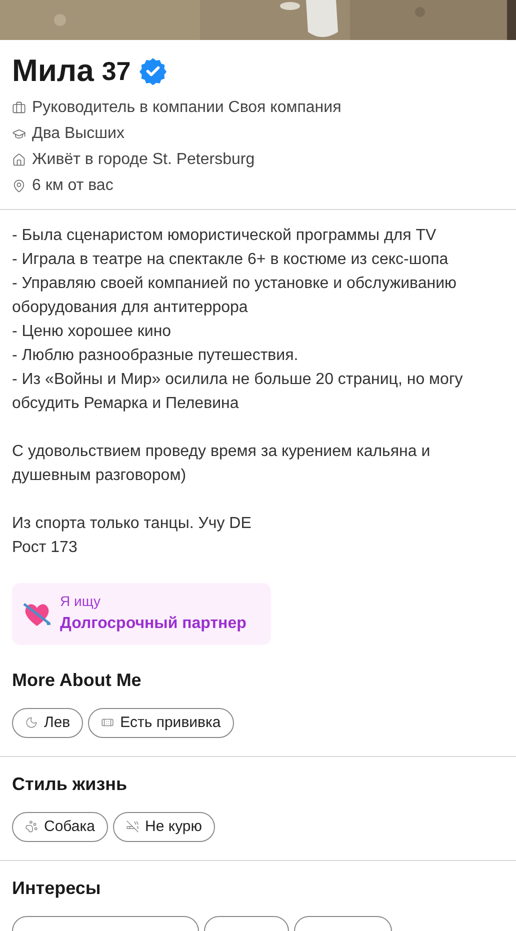  Describe the element at coordinates (19, 185) in the screenshot. I see `map-pin-icon` at that location.